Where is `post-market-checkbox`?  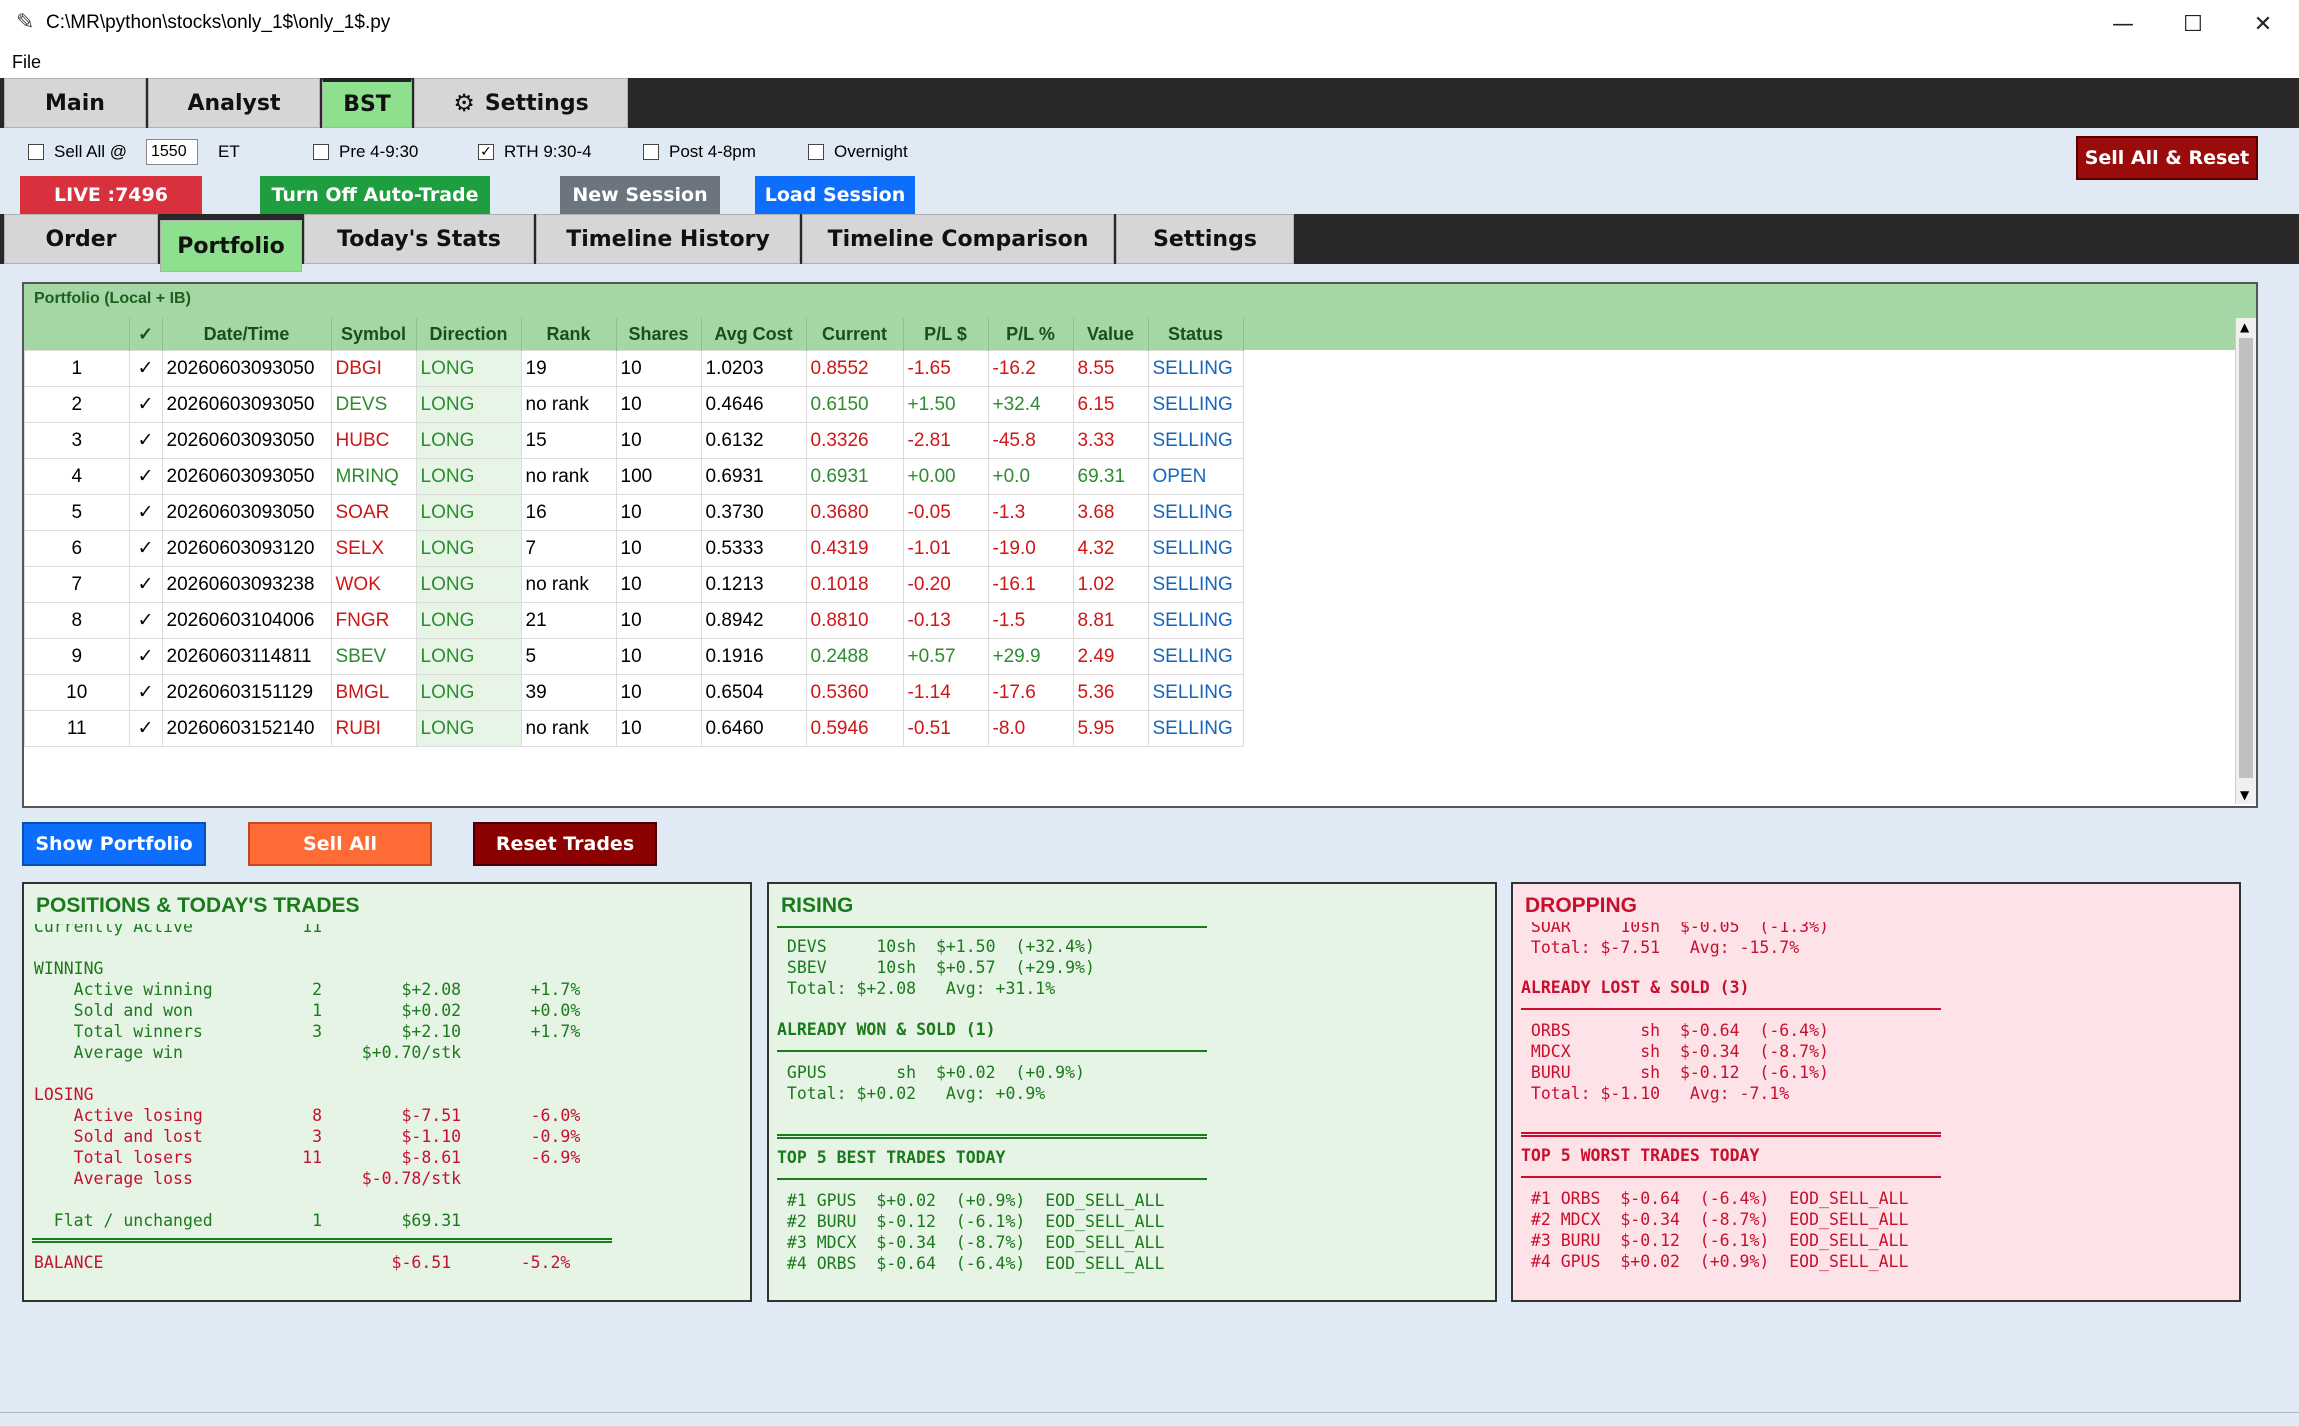
post-market-checkbox is located at coordinates (651, 152).